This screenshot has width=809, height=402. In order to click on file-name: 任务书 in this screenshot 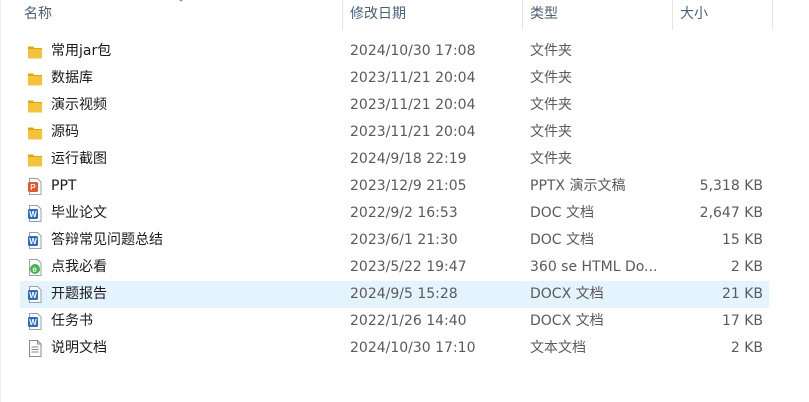, I will do `click(72, 321)`.